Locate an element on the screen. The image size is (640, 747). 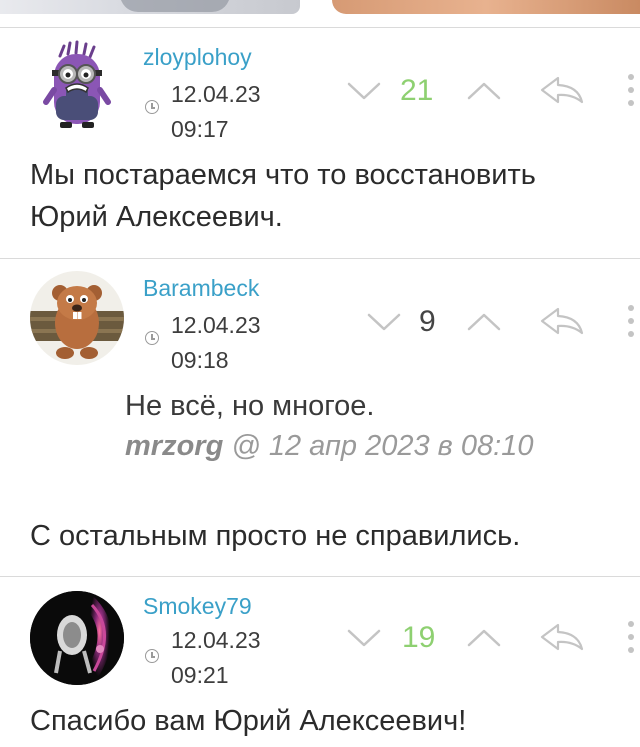
comment-time: 09:17 is located at coordinates (200, 129).